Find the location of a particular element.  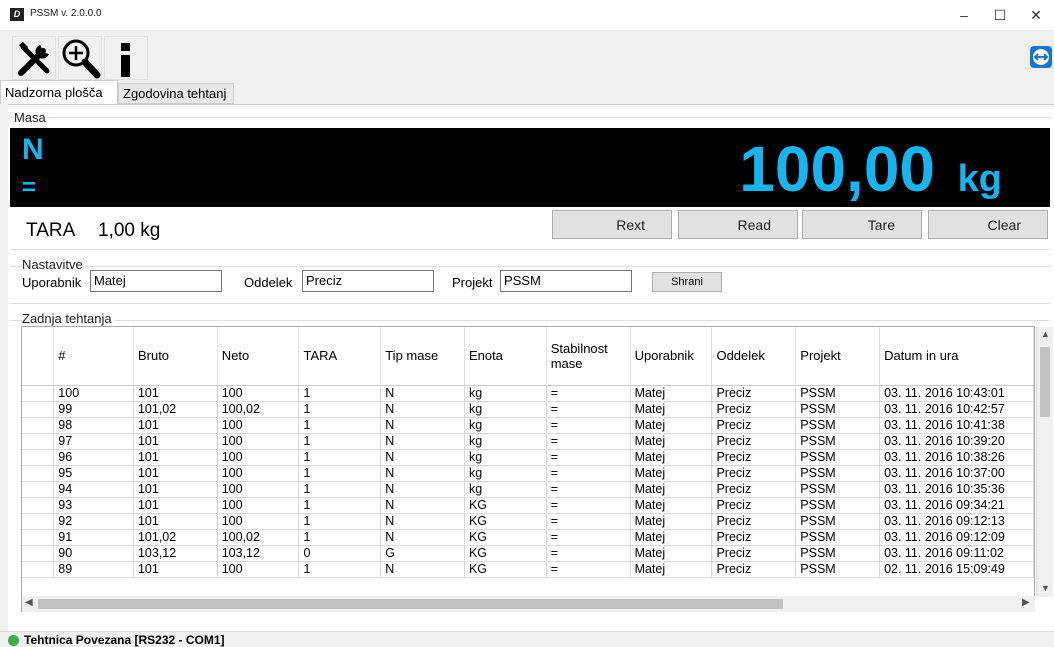

column-header: Bruto is located at coordinates (175, 356).